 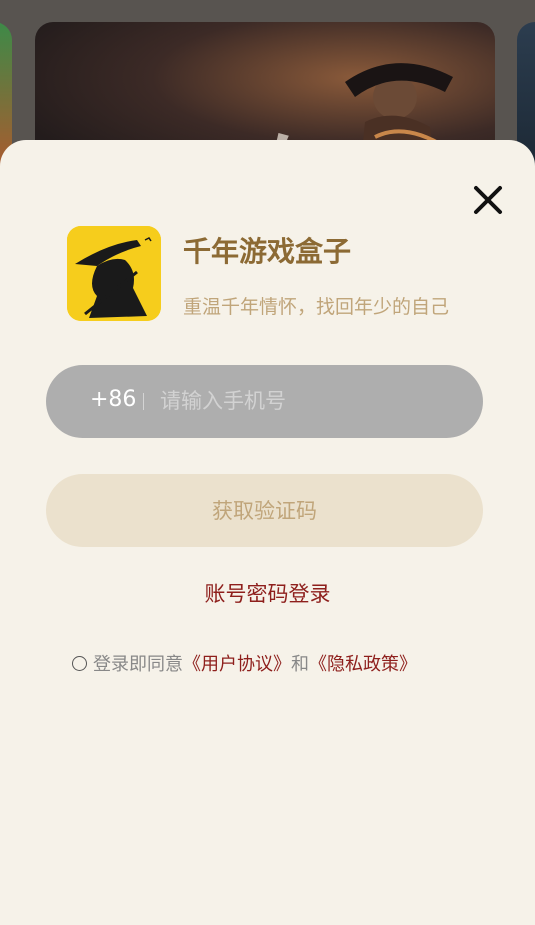 What do you see at coordinates (310, 401) in the screenshot?
I see `phone-input` at bounding box center [310, 401].